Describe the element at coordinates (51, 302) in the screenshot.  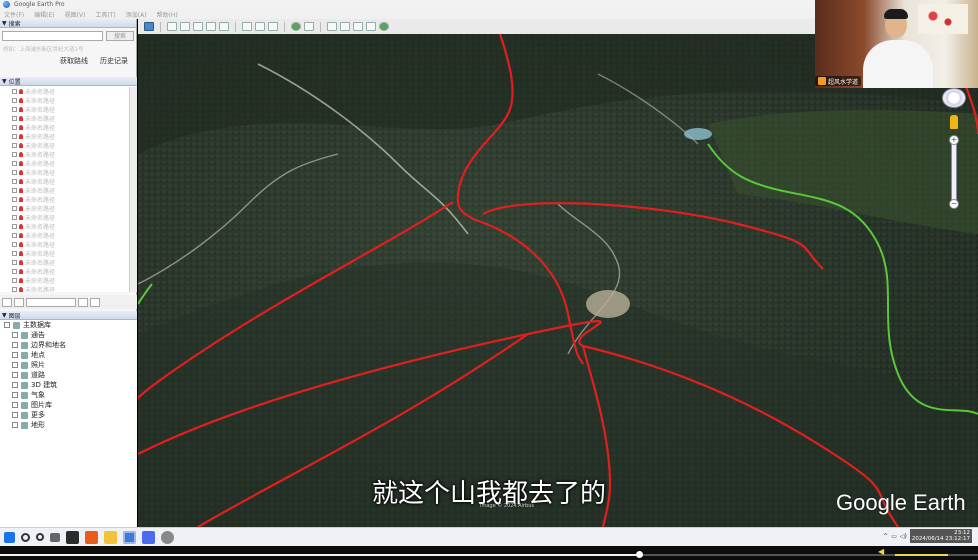
I see `places-filter-input` at that location.